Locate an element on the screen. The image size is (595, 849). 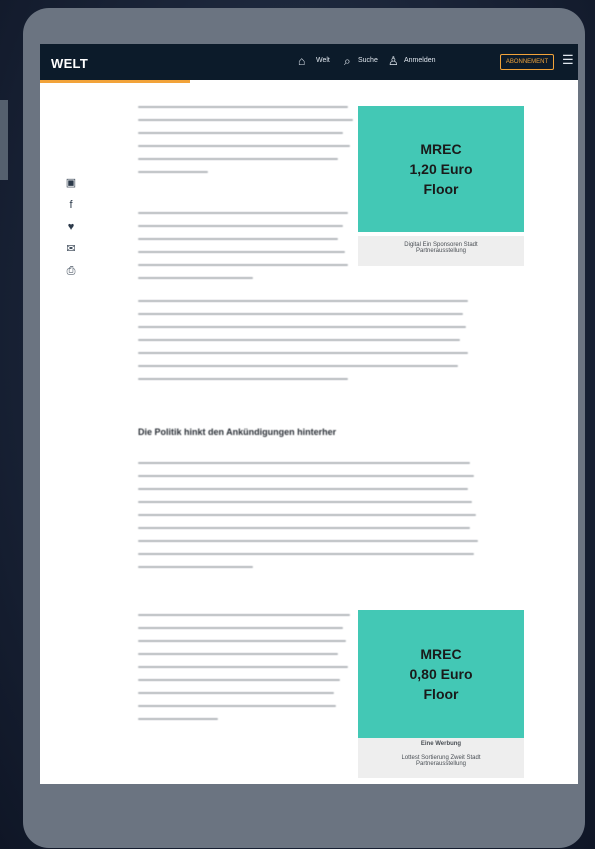
ad-price: 0,80 Euro is located at coordinates (441, 674).